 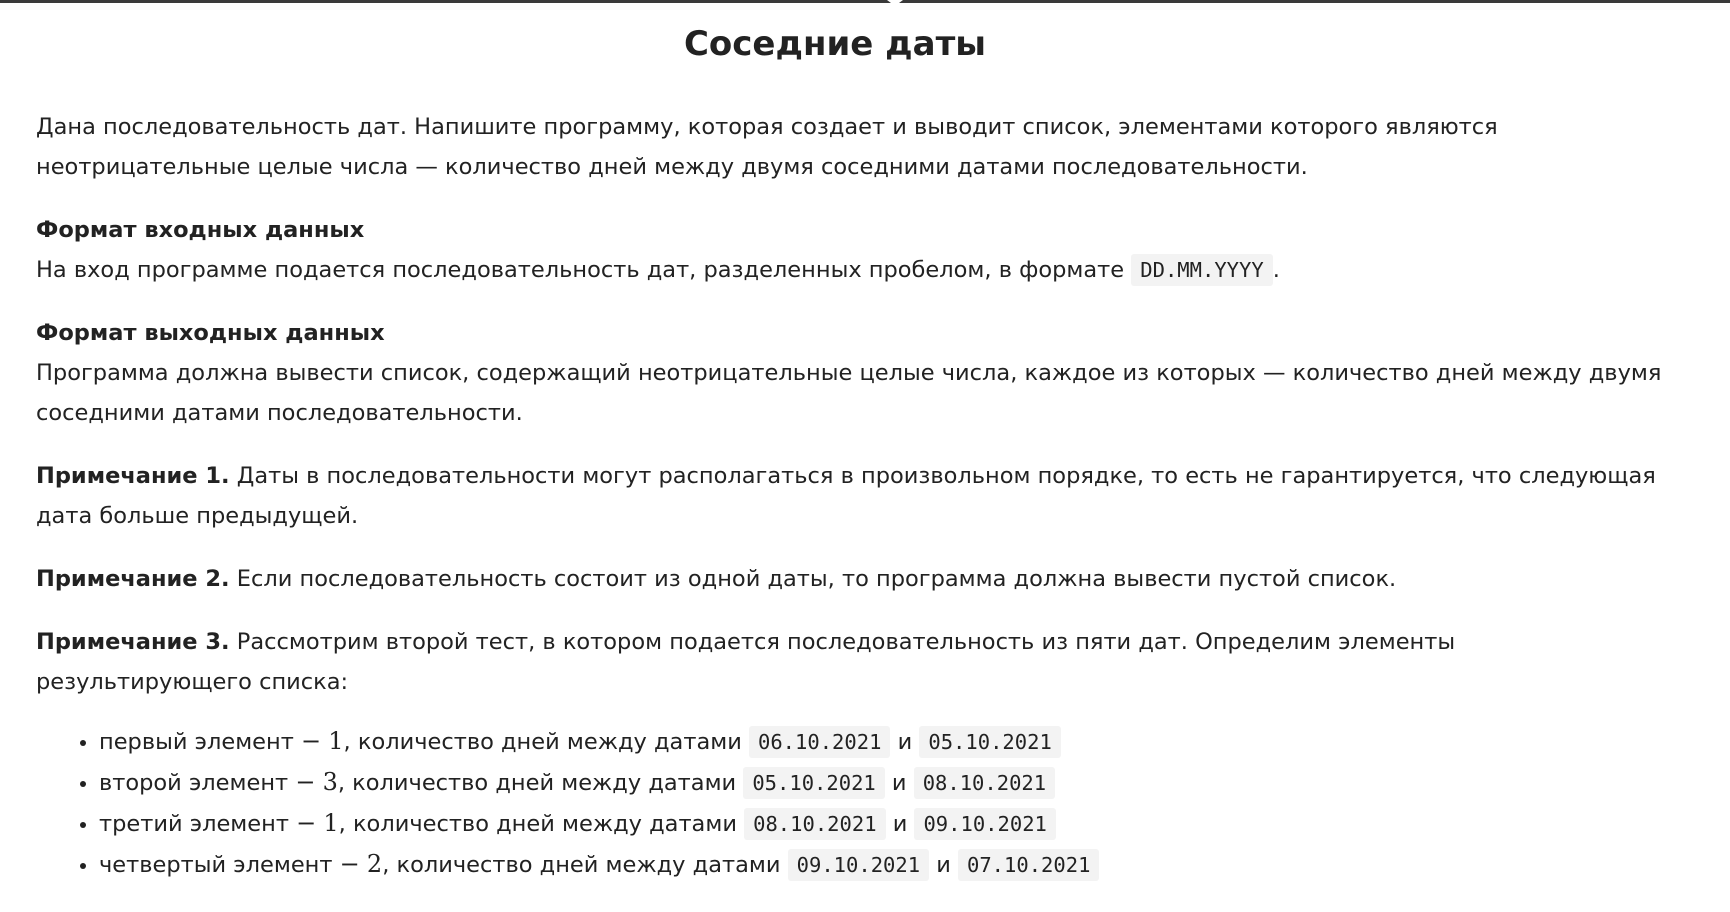 I want to click on list-item-date-1: 09.10.2021, so click(x=858, y=865).